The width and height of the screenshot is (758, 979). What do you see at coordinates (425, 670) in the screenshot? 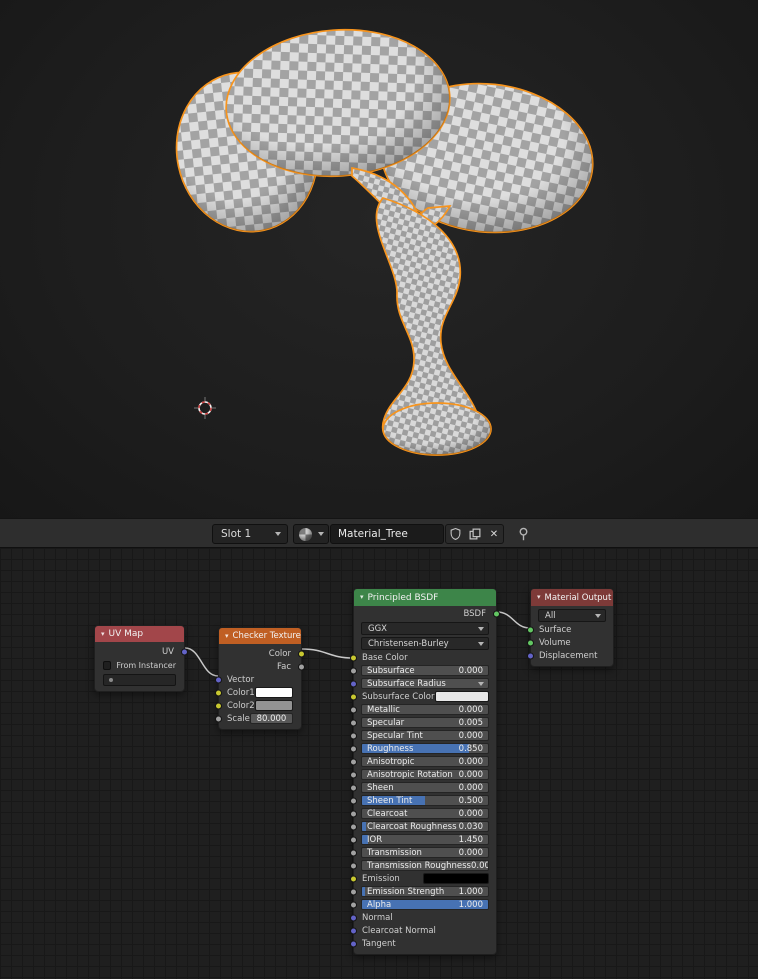
I see `slider-subsurface: Subsurface 0.000` at bounding box center [425, 670].